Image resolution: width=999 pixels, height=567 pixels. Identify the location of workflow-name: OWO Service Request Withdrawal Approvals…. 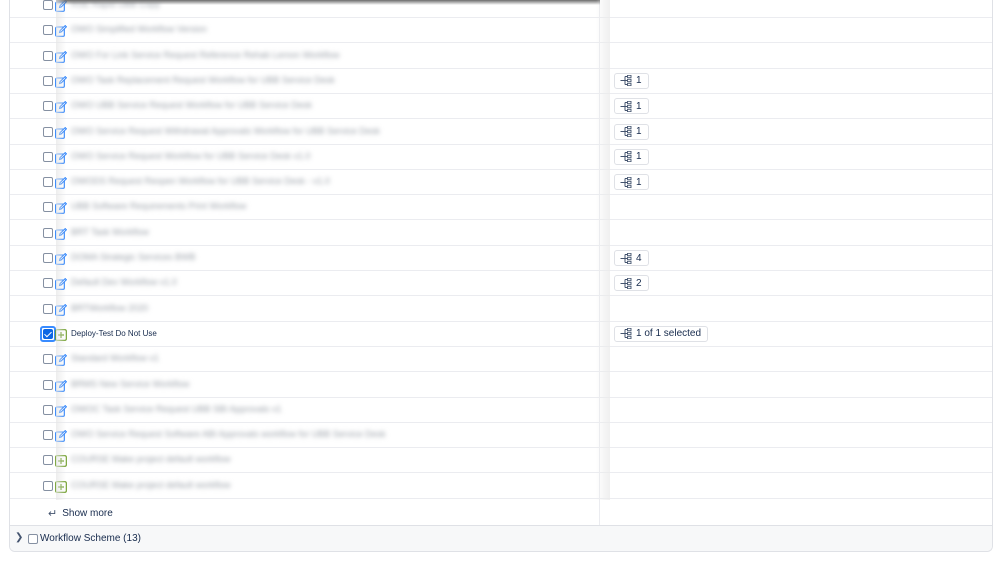
(225, 130).